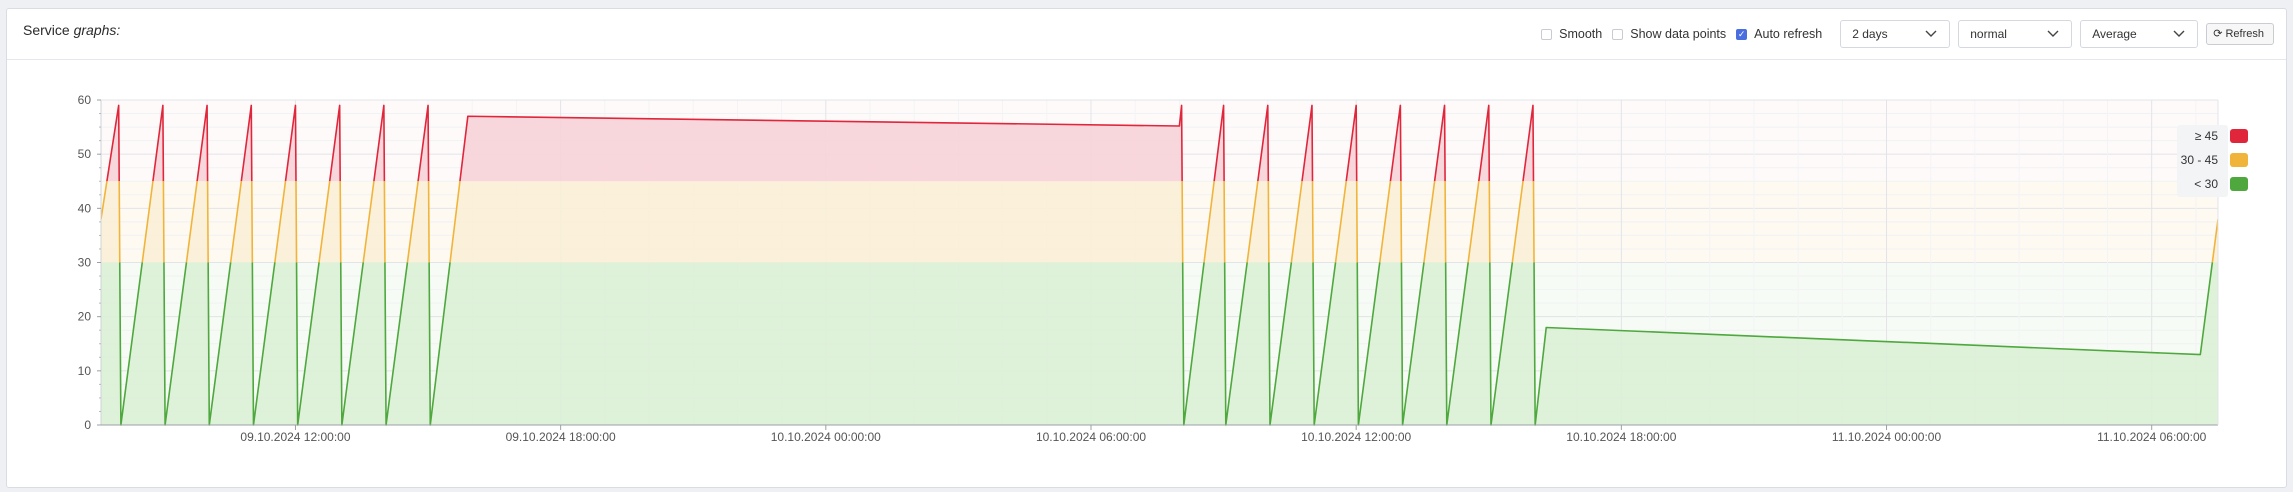  I want to click on y-tick-label: 30, so click(85, 263).